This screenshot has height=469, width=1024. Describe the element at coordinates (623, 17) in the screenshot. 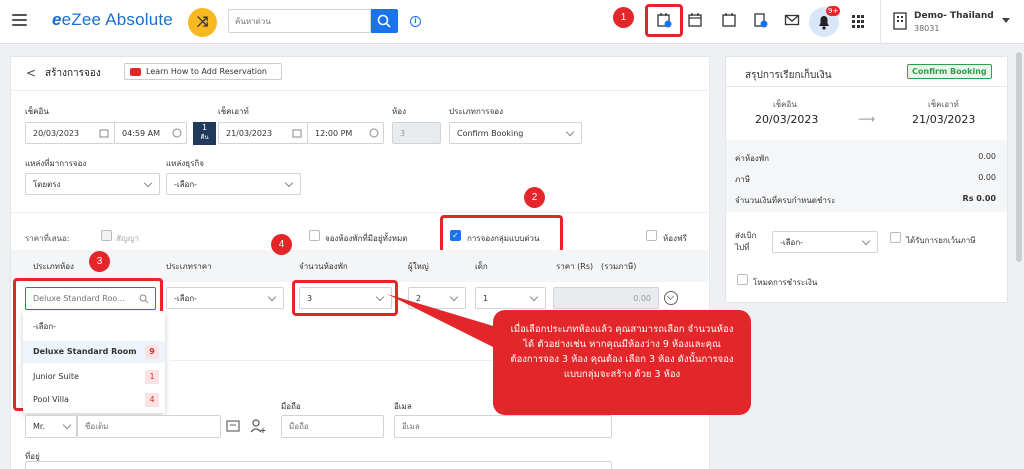

I see `annotation-1: 1` at that location.